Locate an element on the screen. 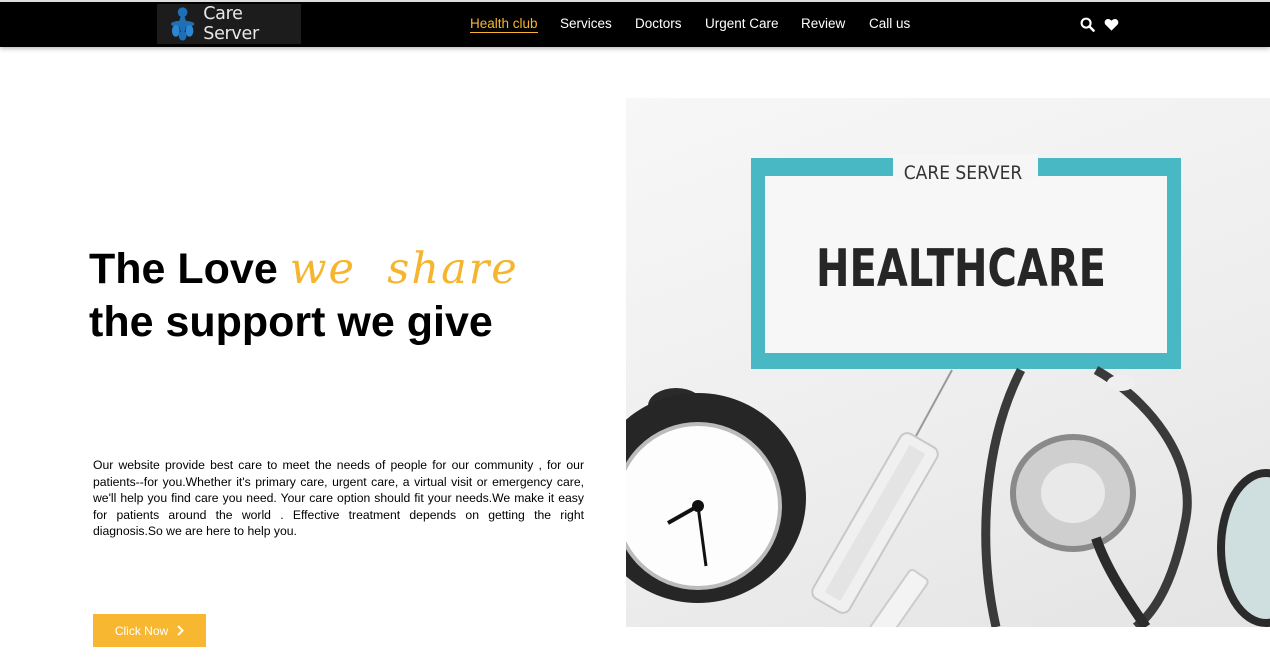 Image resolution: width=1270 pixels, height=669 pixels. syringe-icon is located at coordinates (882, 491).